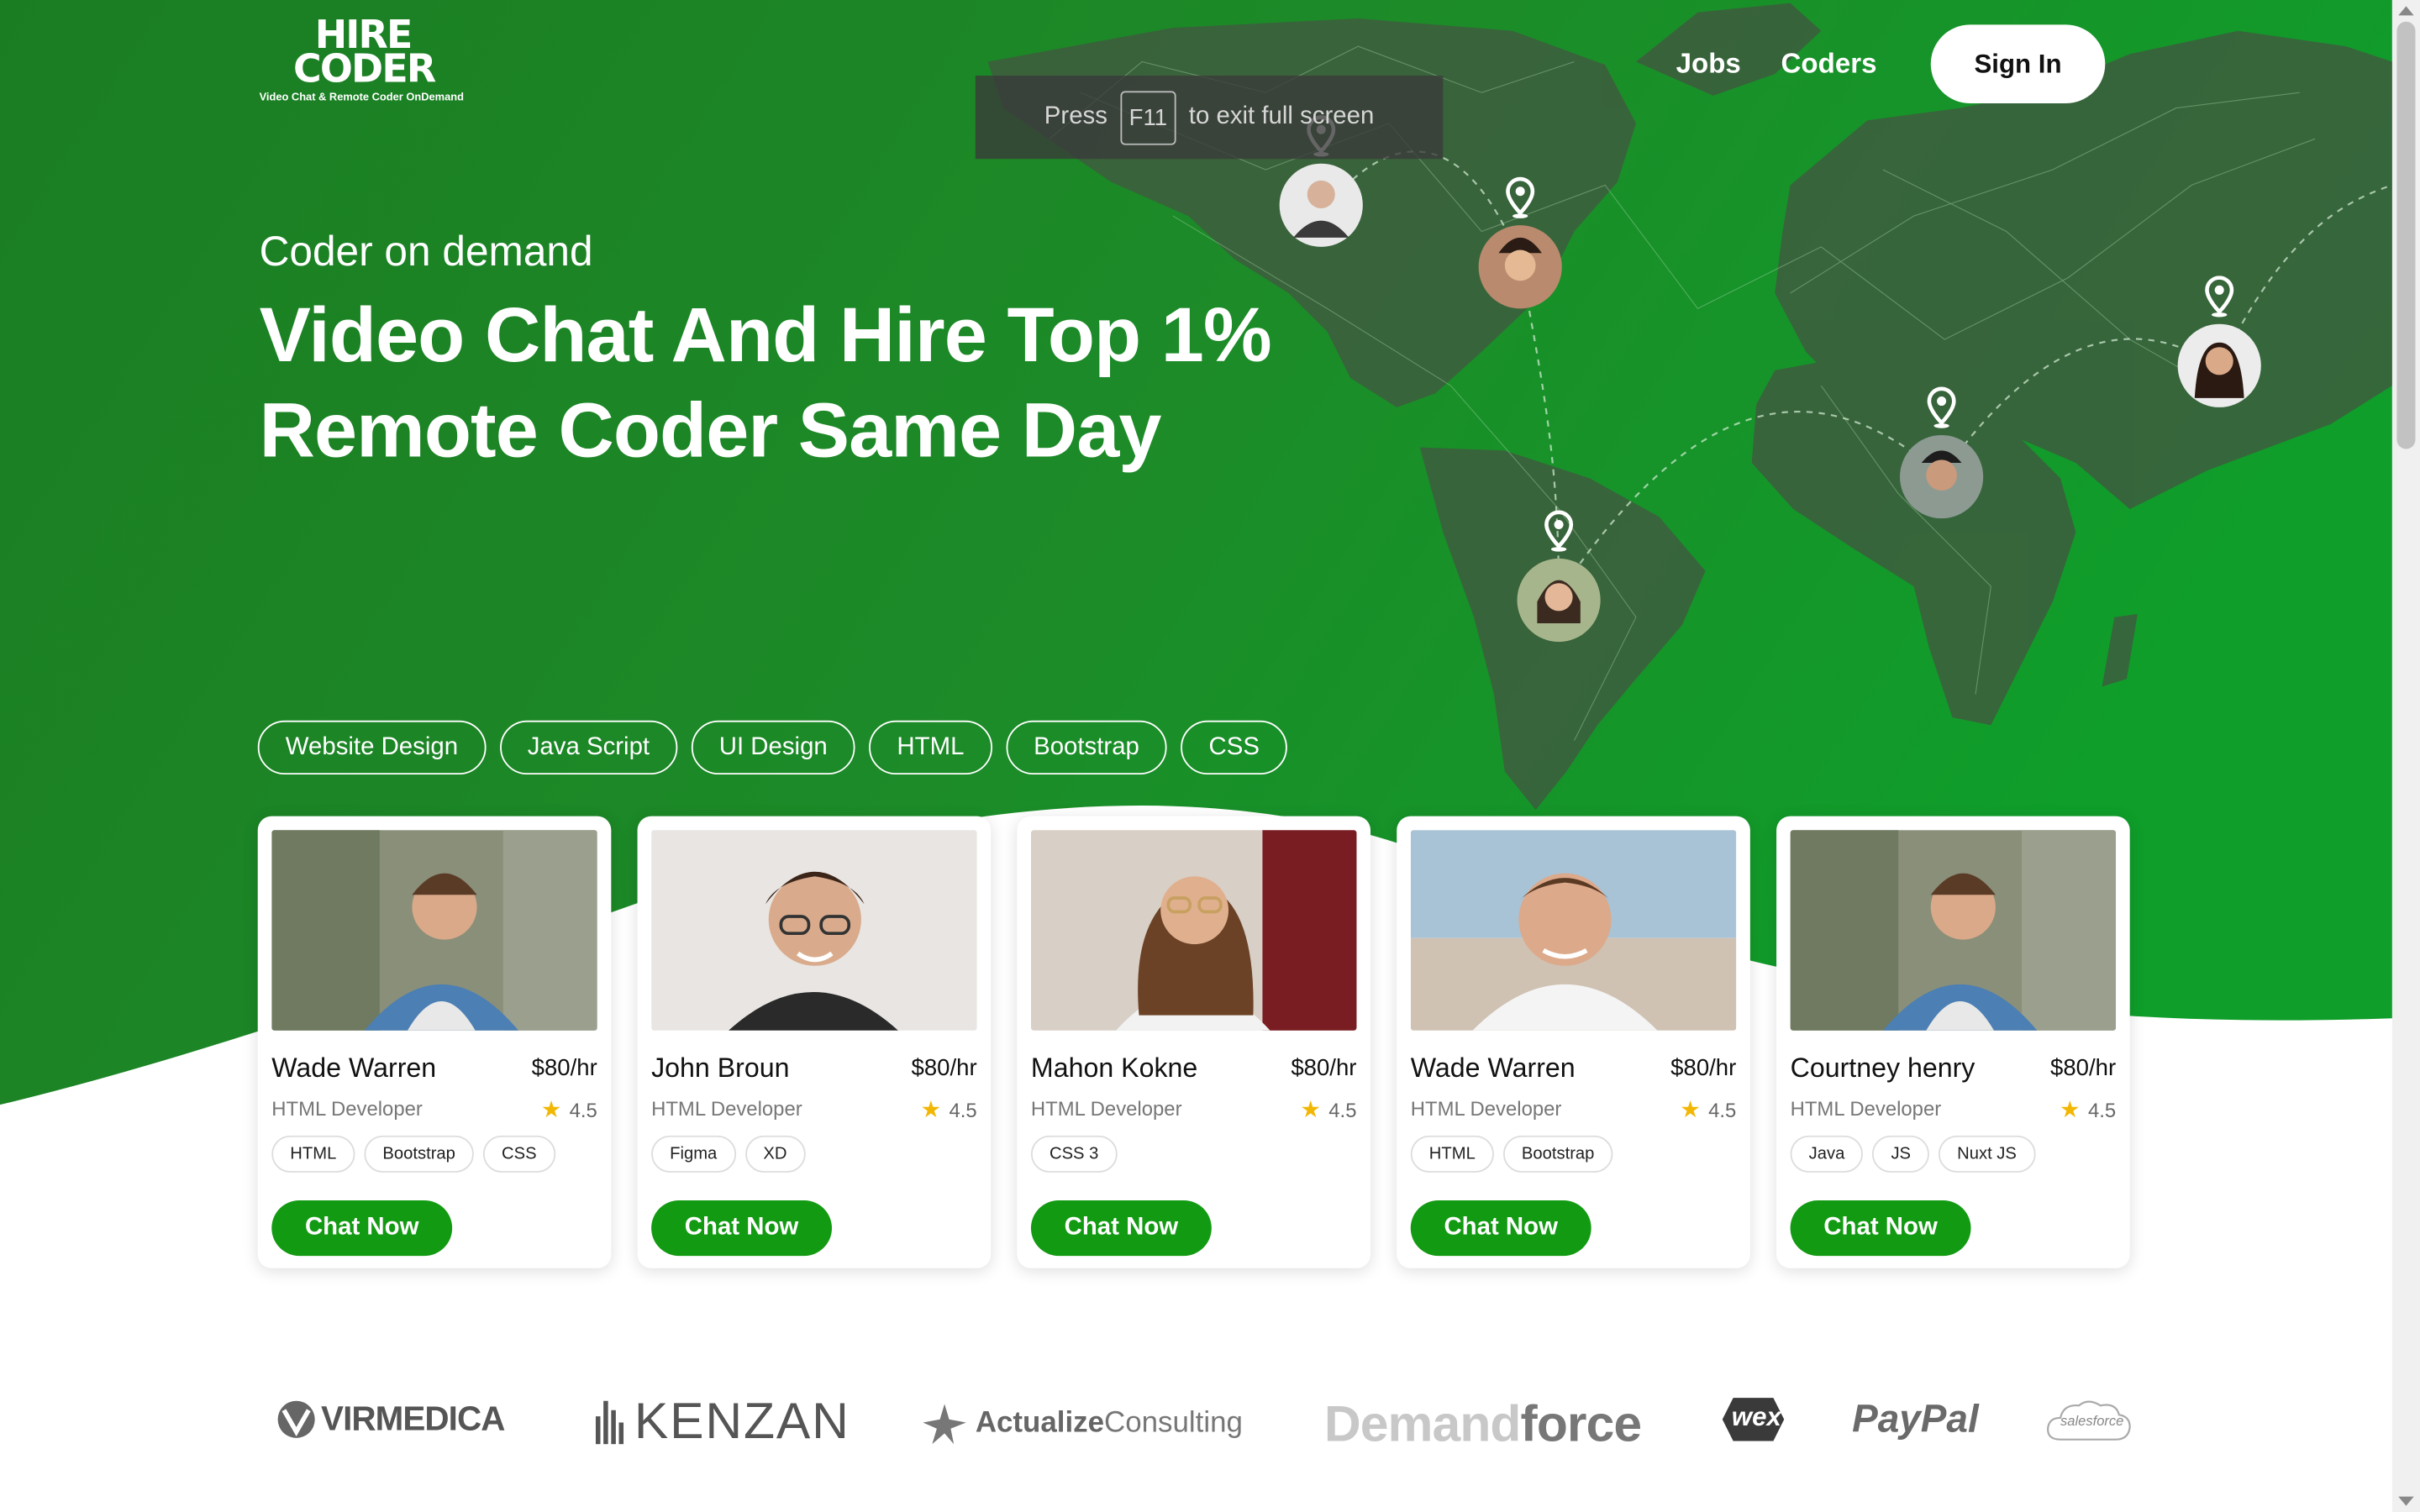  Describe the element at coordinates (742, 1420) in the screenshot. I see `kenzan-text: KENZAN` at that location.